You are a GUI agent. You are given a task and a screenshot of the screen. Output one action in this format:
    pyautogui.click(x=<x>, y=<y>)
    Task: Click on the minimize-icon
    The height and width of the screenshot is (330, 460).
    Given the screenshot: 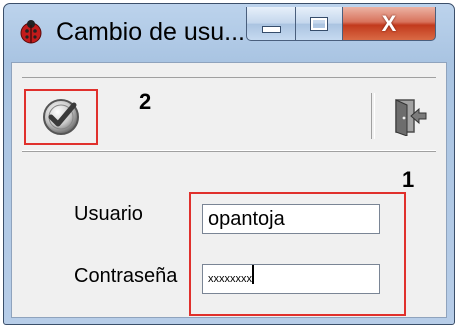 What is the action you would take?
    pyautogui.click(x=271, y=29)
    